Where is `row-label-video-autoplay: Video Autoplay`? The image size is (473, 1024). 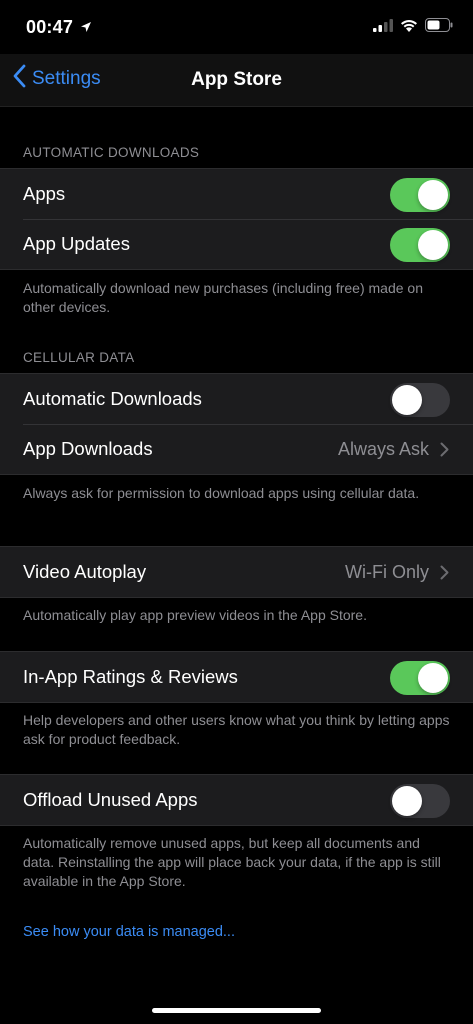 row-label-video-autoplay: Video Autoplay is located at coordinates (85, 571).